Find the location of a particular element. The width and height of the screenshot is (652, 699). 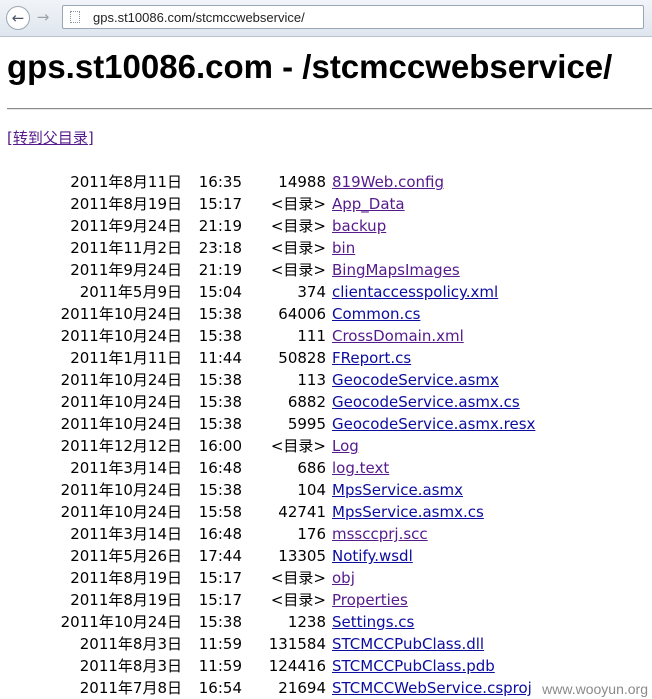

file-link: STCMCCPubClass.pdb is located at coordinates (413, 666).